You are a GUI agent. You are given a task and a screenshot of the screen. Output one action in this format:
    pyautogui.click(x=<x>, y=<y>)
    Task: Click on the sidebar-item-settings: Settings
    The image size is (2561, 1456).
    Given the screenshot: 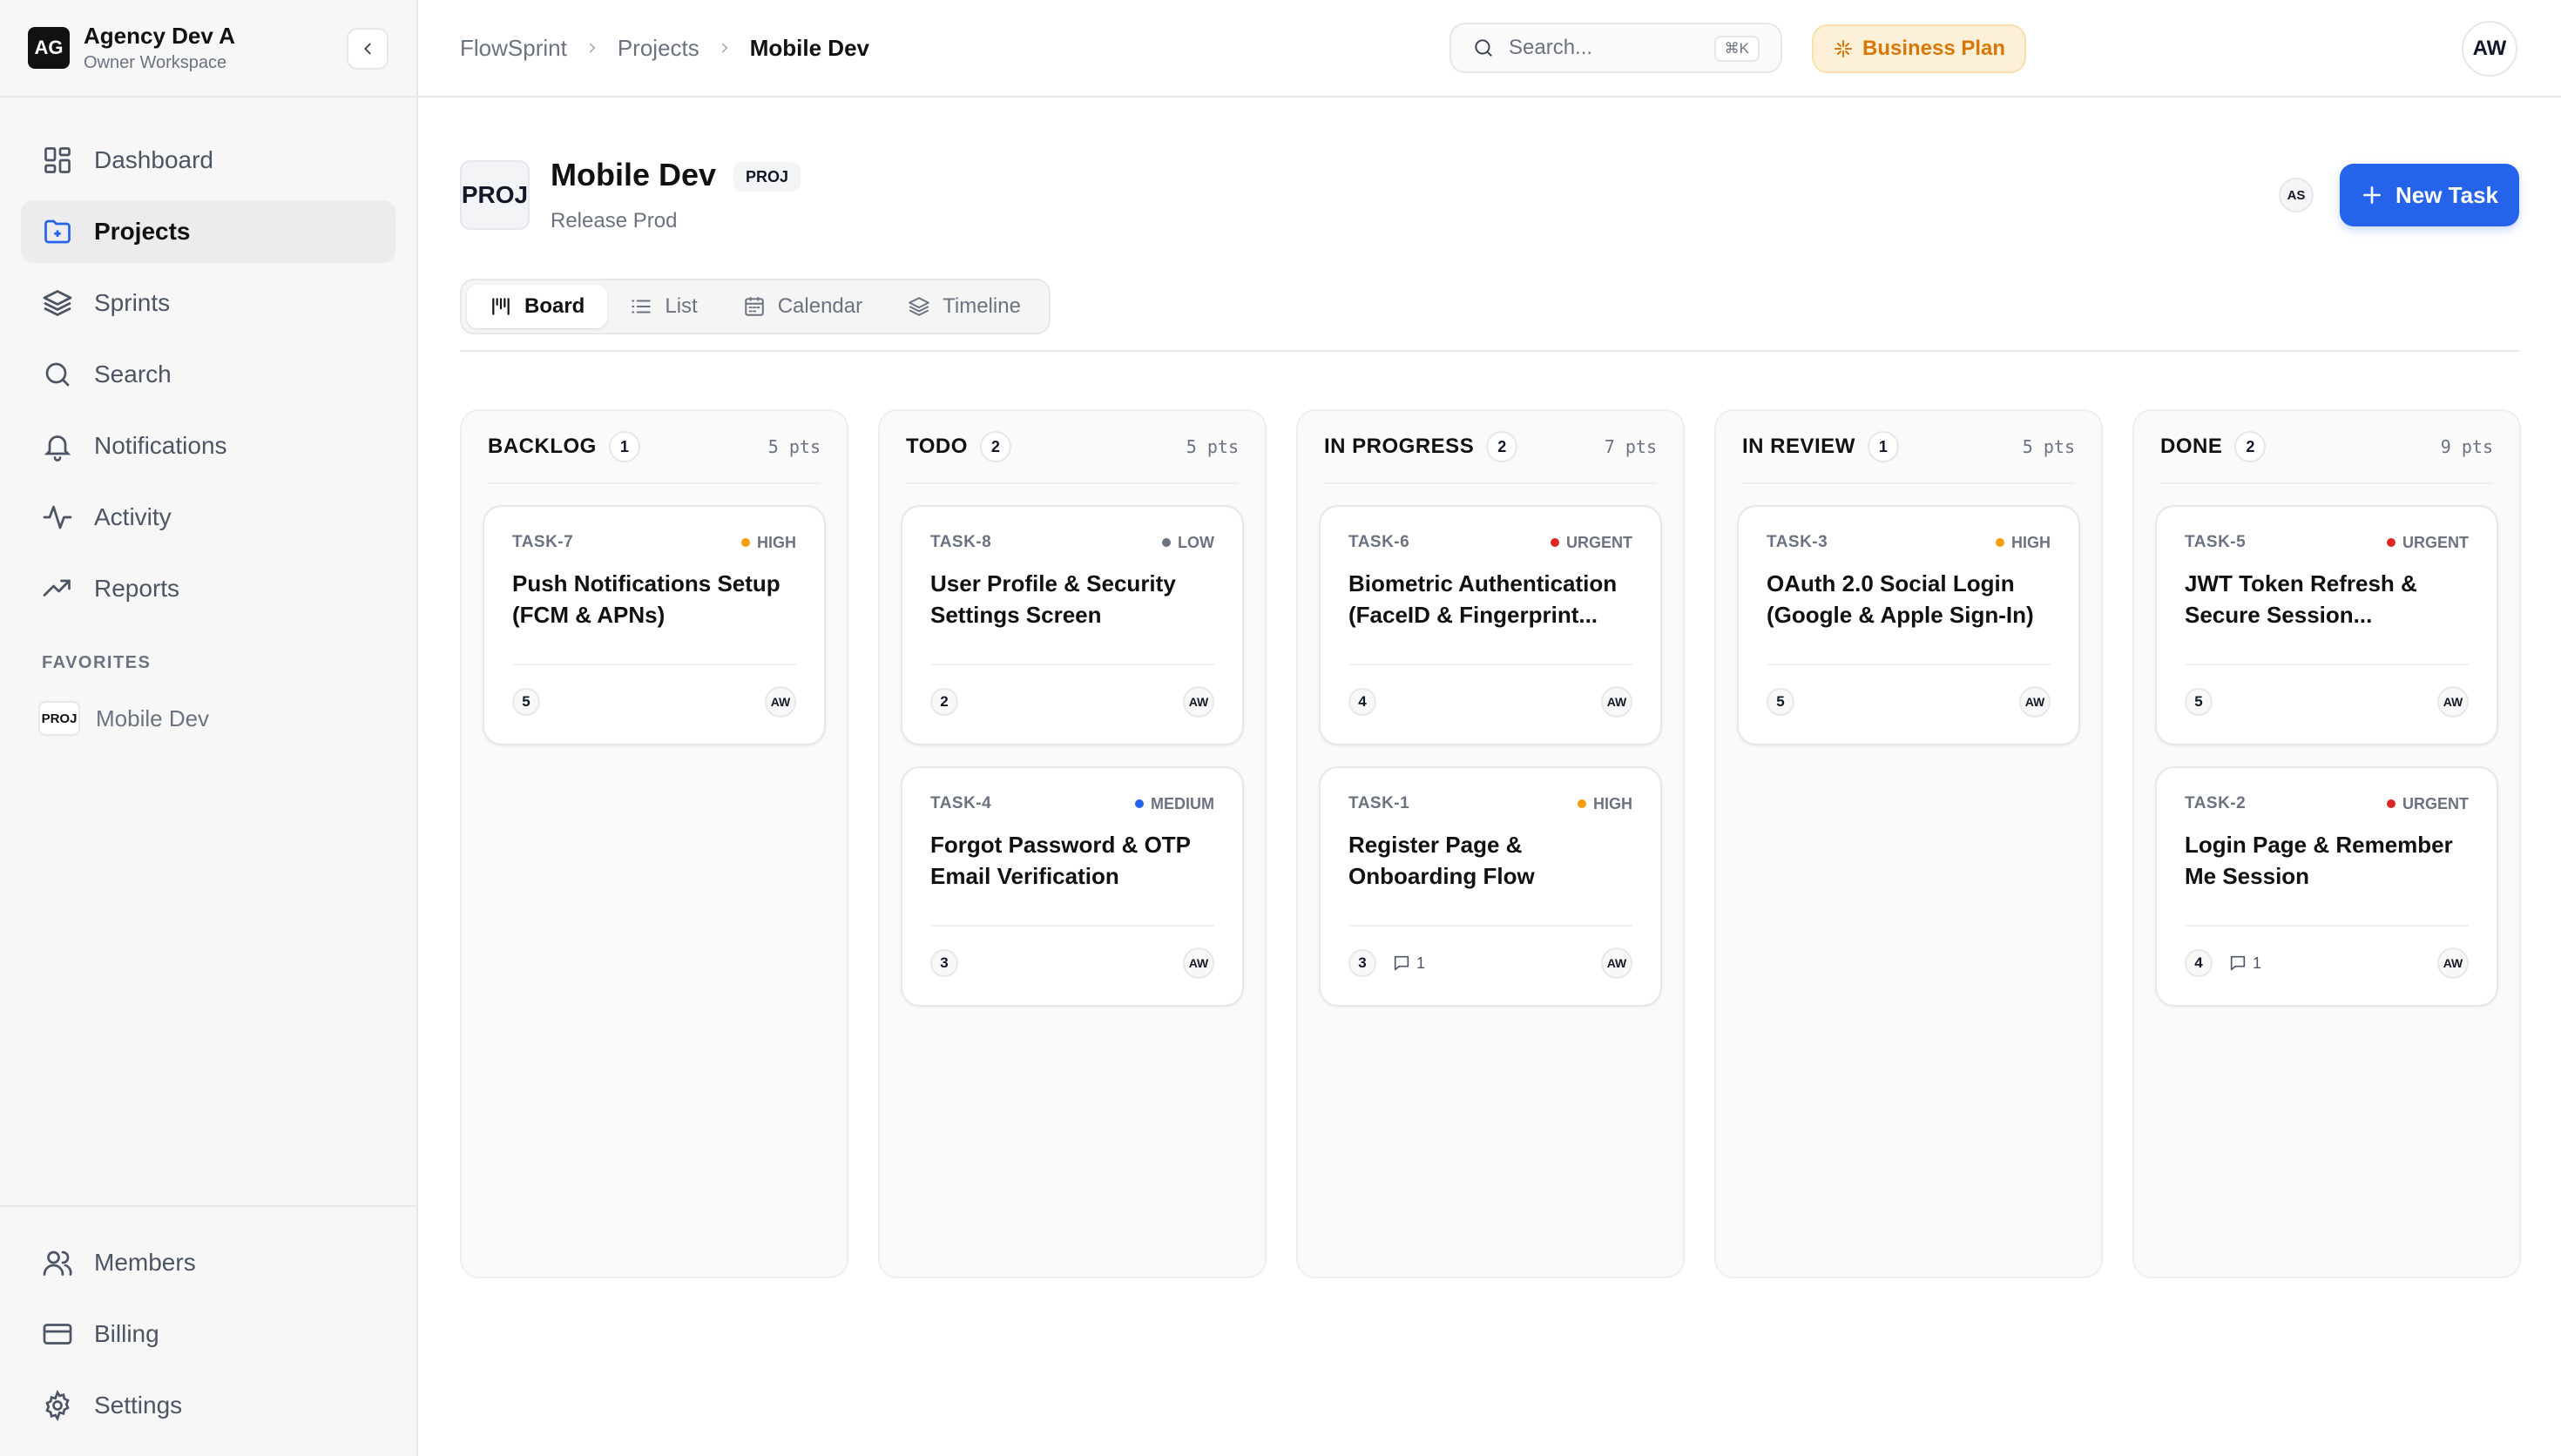 What is the action you would take?
    pyautogui.click(x=208, y=1405)
    